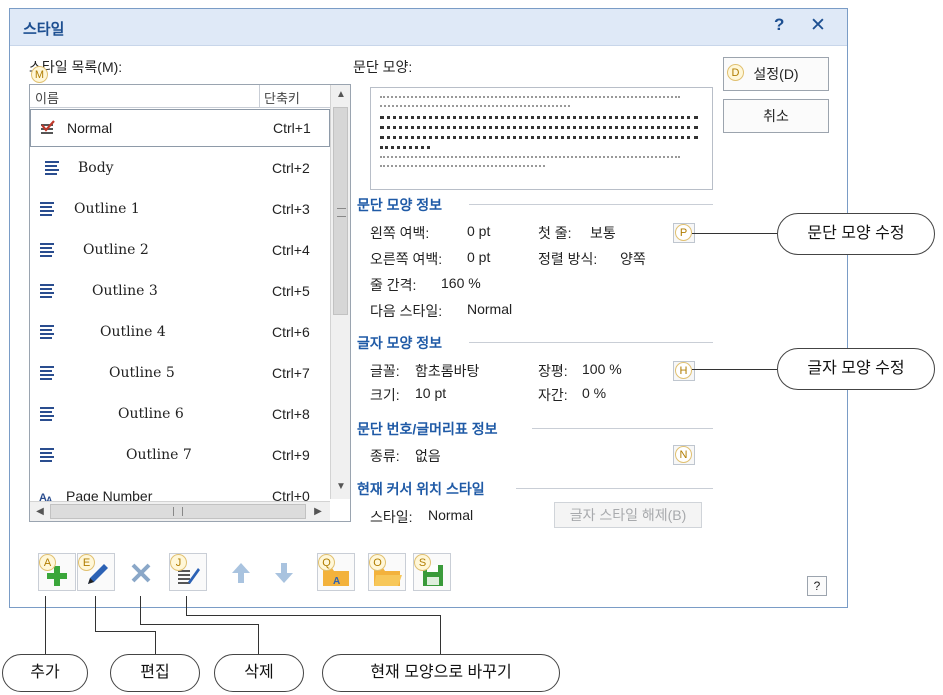 The height and width of the screenshot is (695, 943). Describe the element at coordinates (318, 511) in the screenshot. I see `scroll-right-icon: ▶` at that location.